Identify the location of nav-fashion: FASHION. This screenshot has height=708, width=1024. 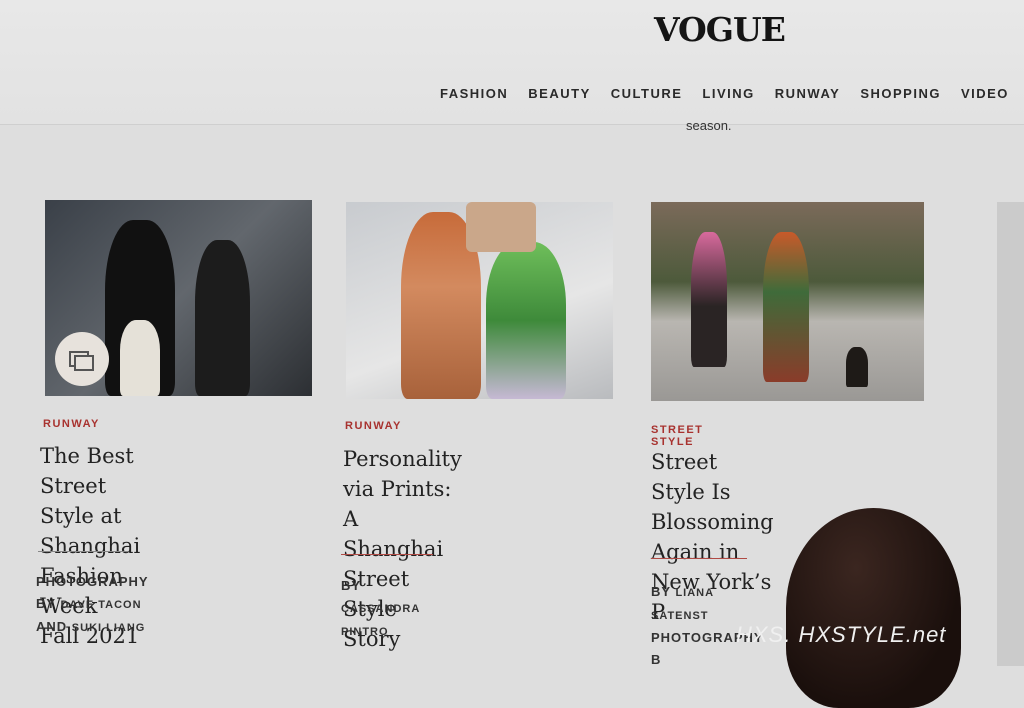
(474, 93).